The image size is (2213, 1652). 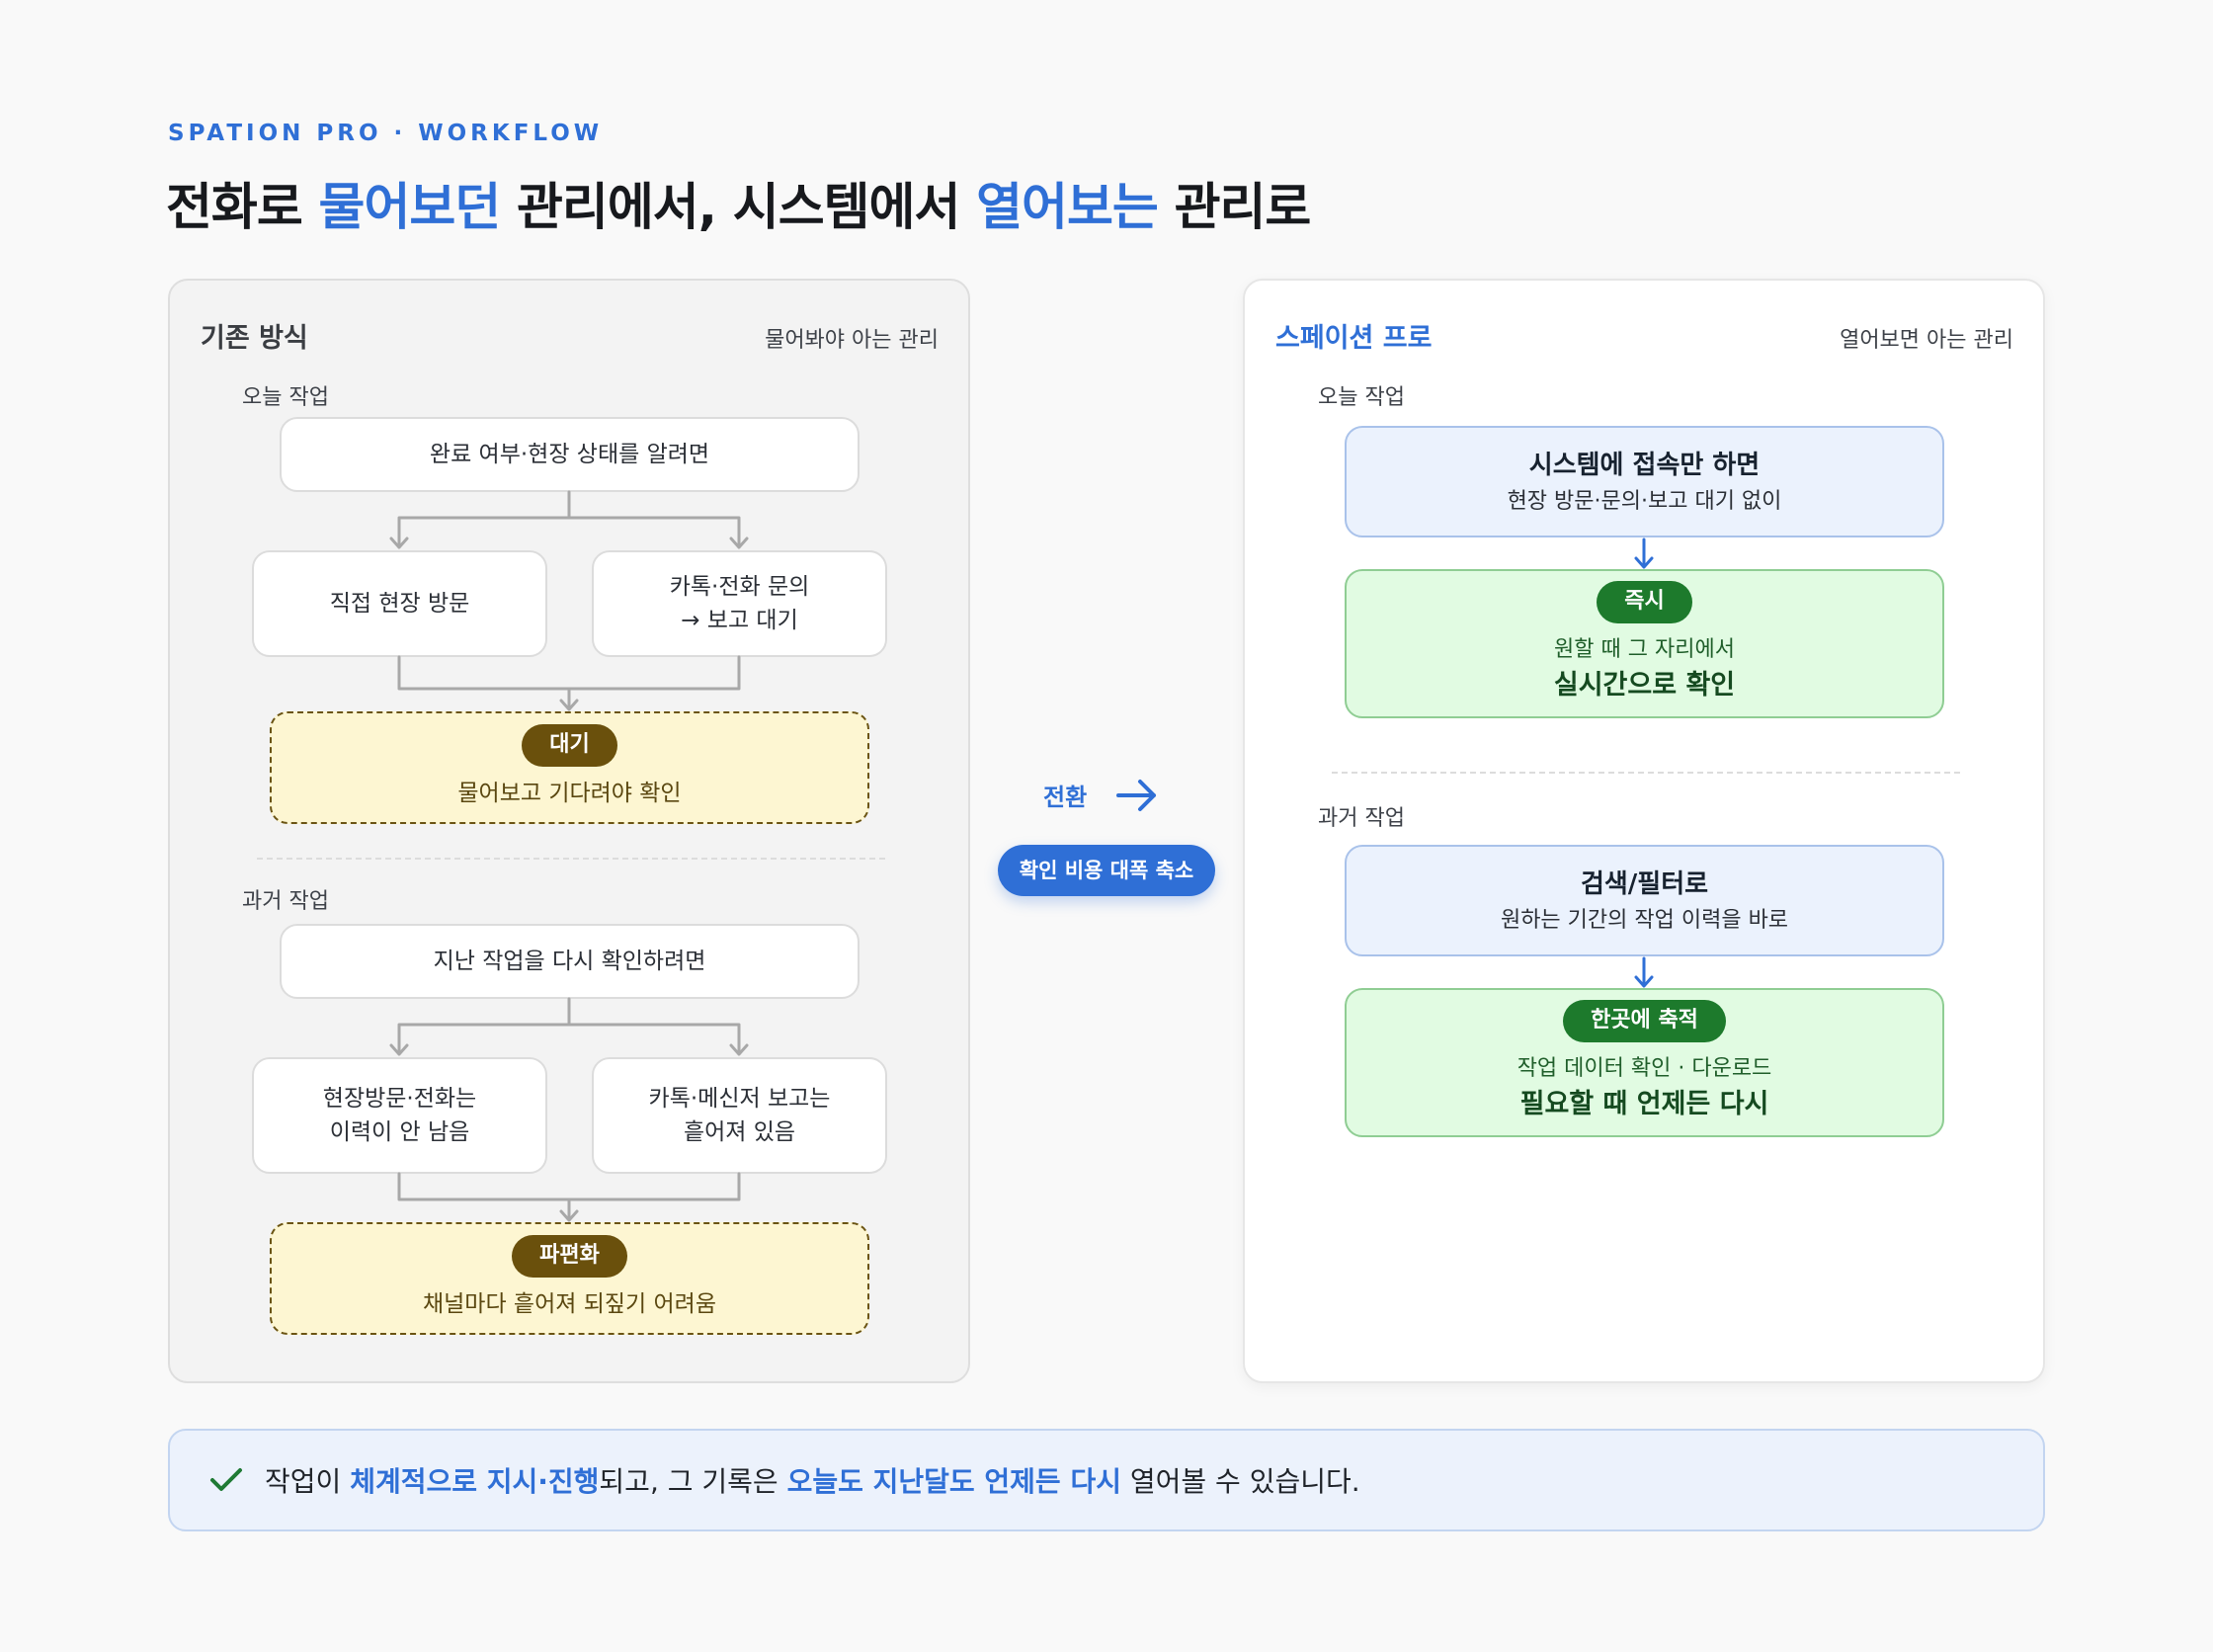 I want to click on summary-part: 작업이, so click(x=308, y=1481).